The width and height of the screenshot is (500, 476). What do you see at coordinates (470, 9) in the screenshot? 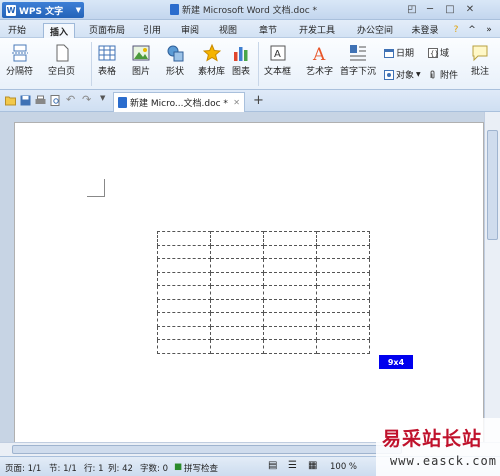
I see `close-button: ✕` at bounding box center [470, 9].